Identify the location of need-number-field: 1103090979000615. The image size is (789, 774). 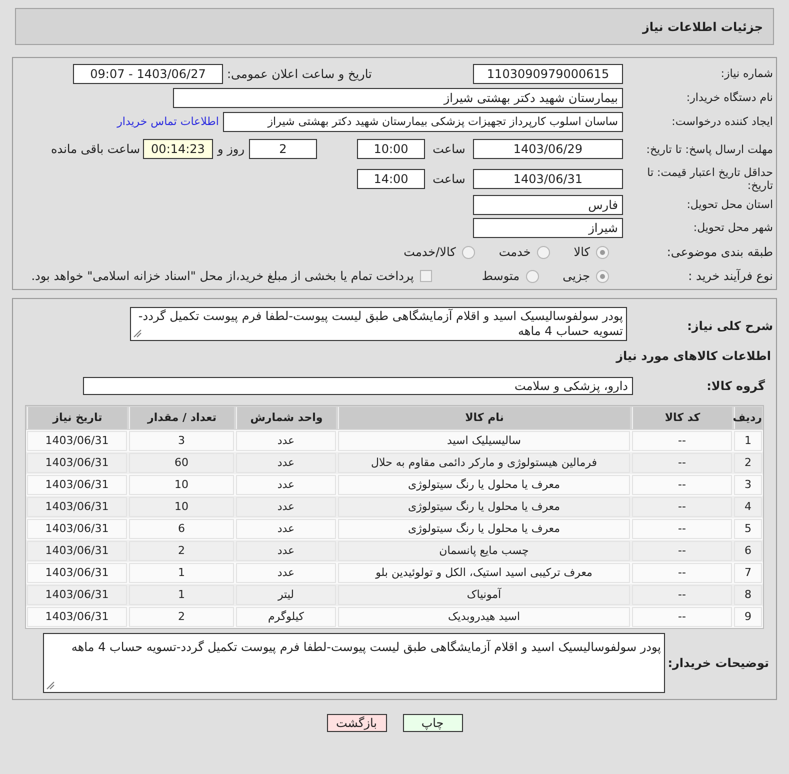
(548, 74).